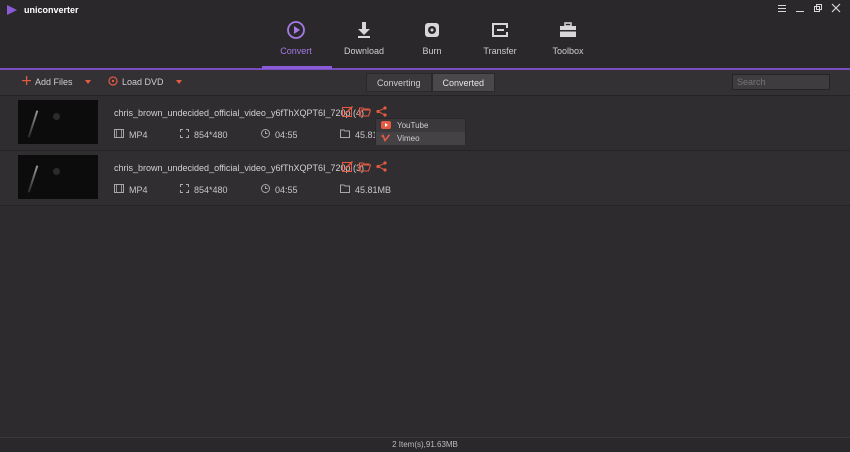  I want to click on active-tab-indicator, so click(297, 67).